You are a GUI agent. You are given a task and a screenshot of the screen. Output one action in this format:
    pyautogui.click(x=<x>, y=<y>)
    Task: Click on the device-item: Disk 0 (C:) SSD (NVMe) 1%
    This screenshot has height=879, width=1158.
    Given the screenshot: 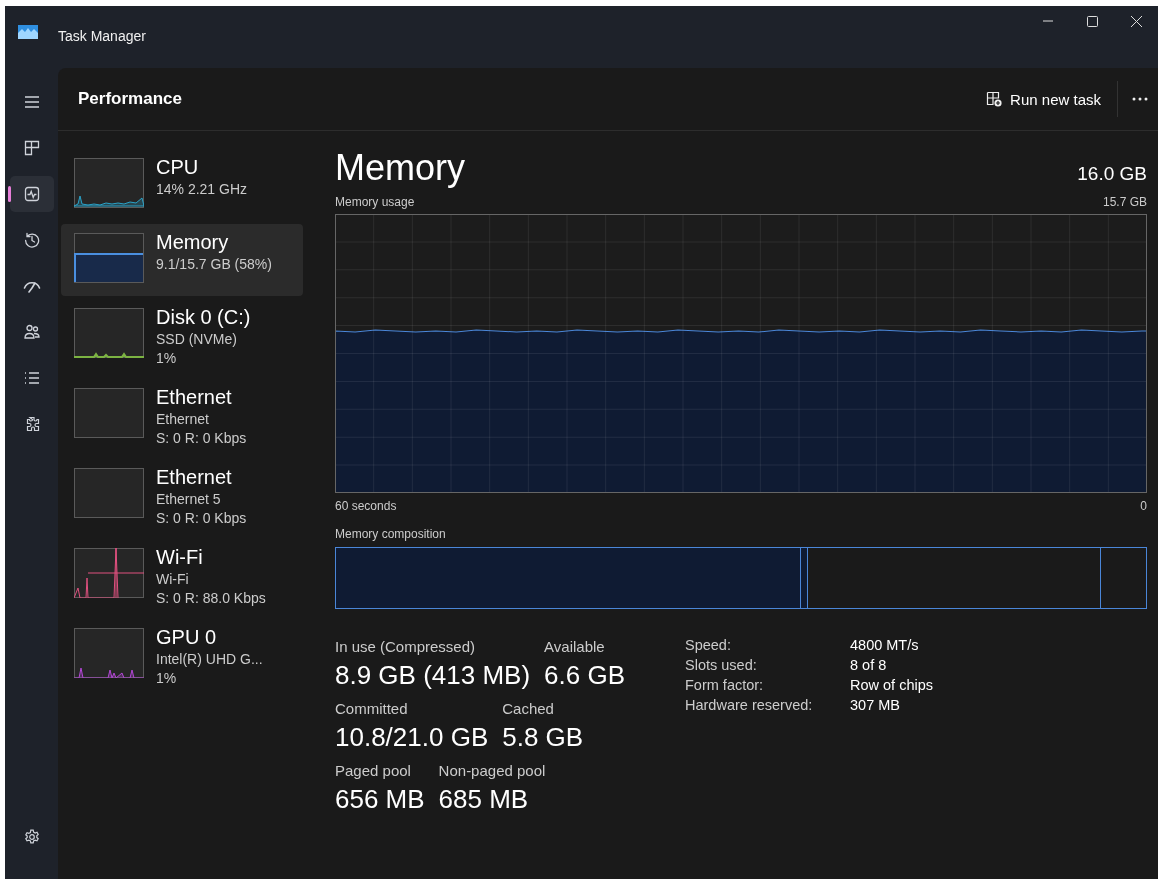 What is the action you would take?
    pyautogui.click(x=182, y=337)
    